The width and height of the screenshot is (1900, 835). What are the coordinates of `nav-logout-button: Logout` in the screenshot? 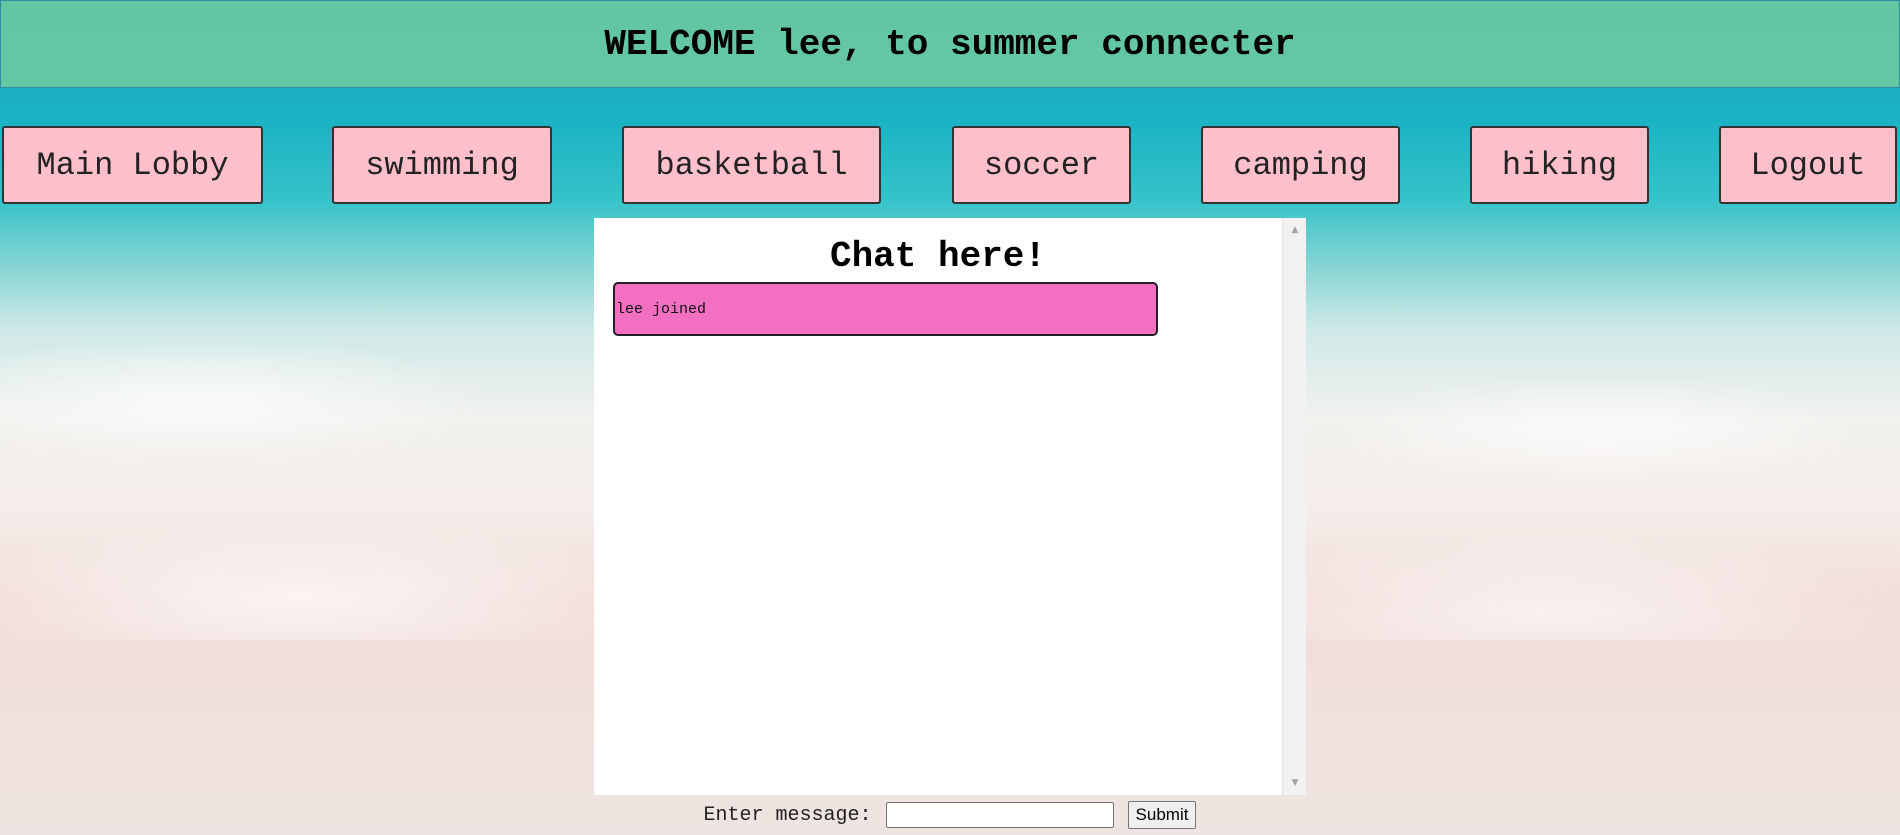 It's located at (1808, 165).